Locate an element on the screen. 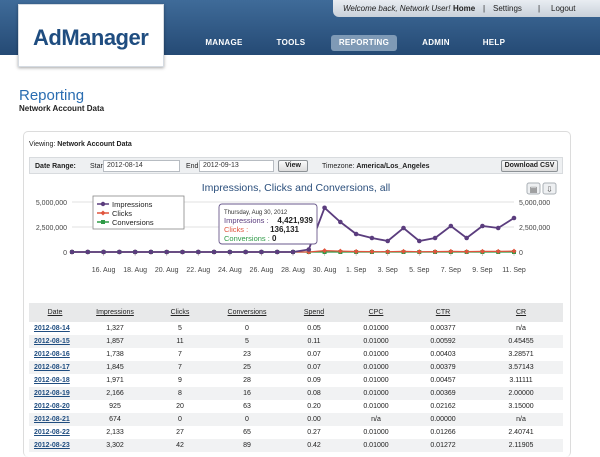 This screenshot has height=457, width=600. download-icon-glyph: ⇩ is located at coordinates (549, 189).